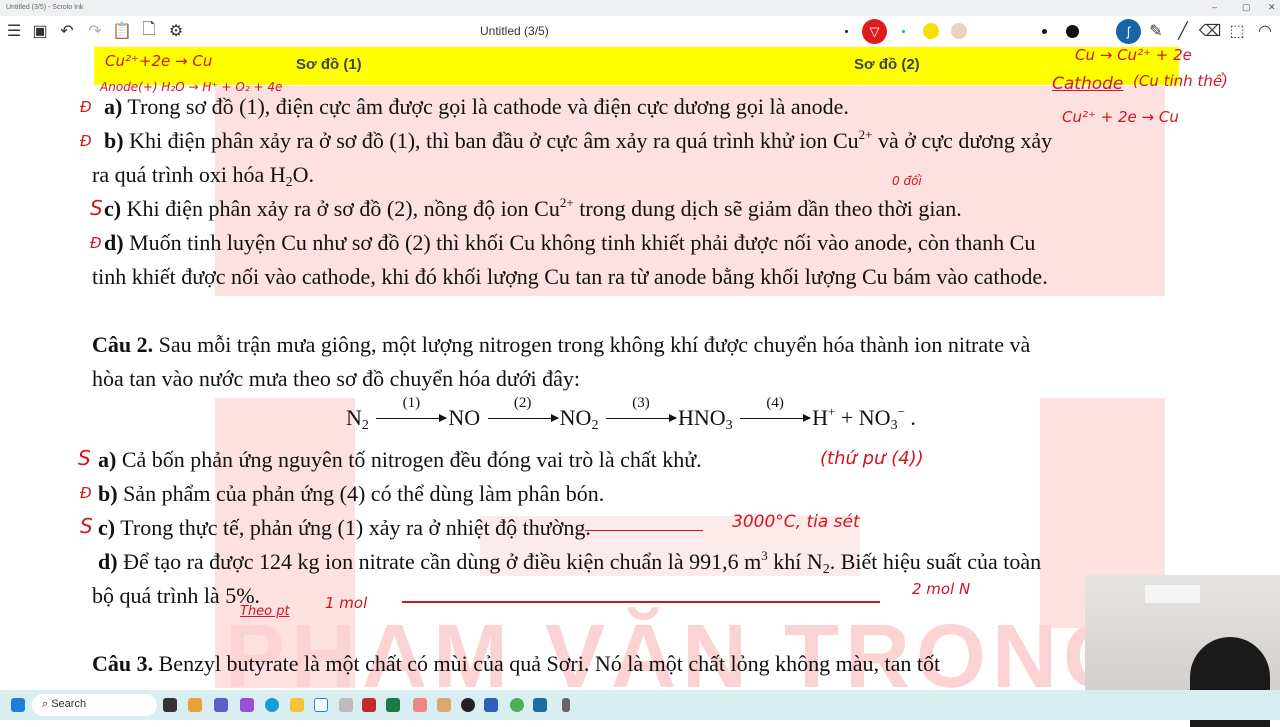  I want to click on teams-icon, so click(221, 705).